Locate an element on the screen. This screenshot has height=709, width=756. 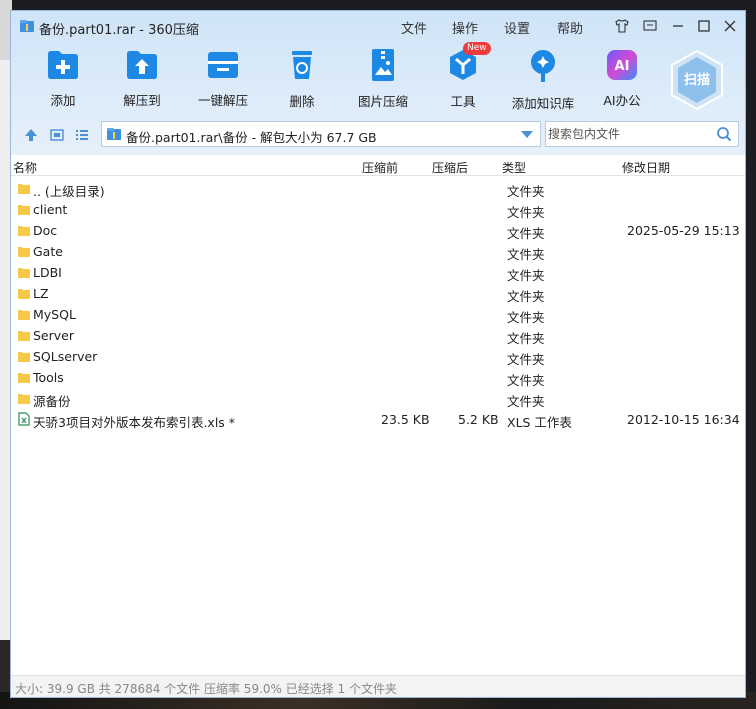
tools-button: 工具 is located at coordinates (463, 78).